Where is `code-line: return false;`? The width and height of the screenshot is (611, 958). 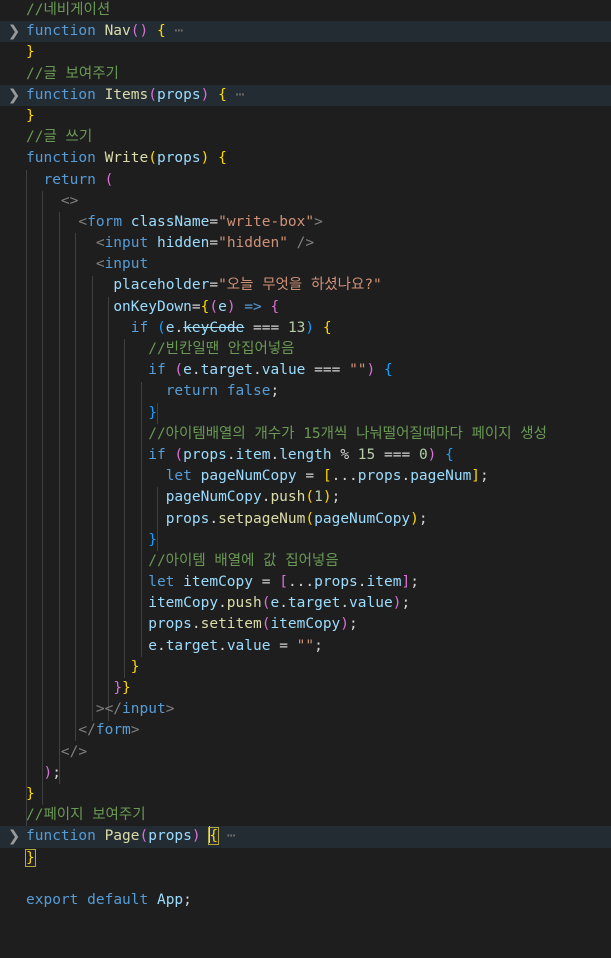
code-line: return false; is located at coordinates (305, 391).